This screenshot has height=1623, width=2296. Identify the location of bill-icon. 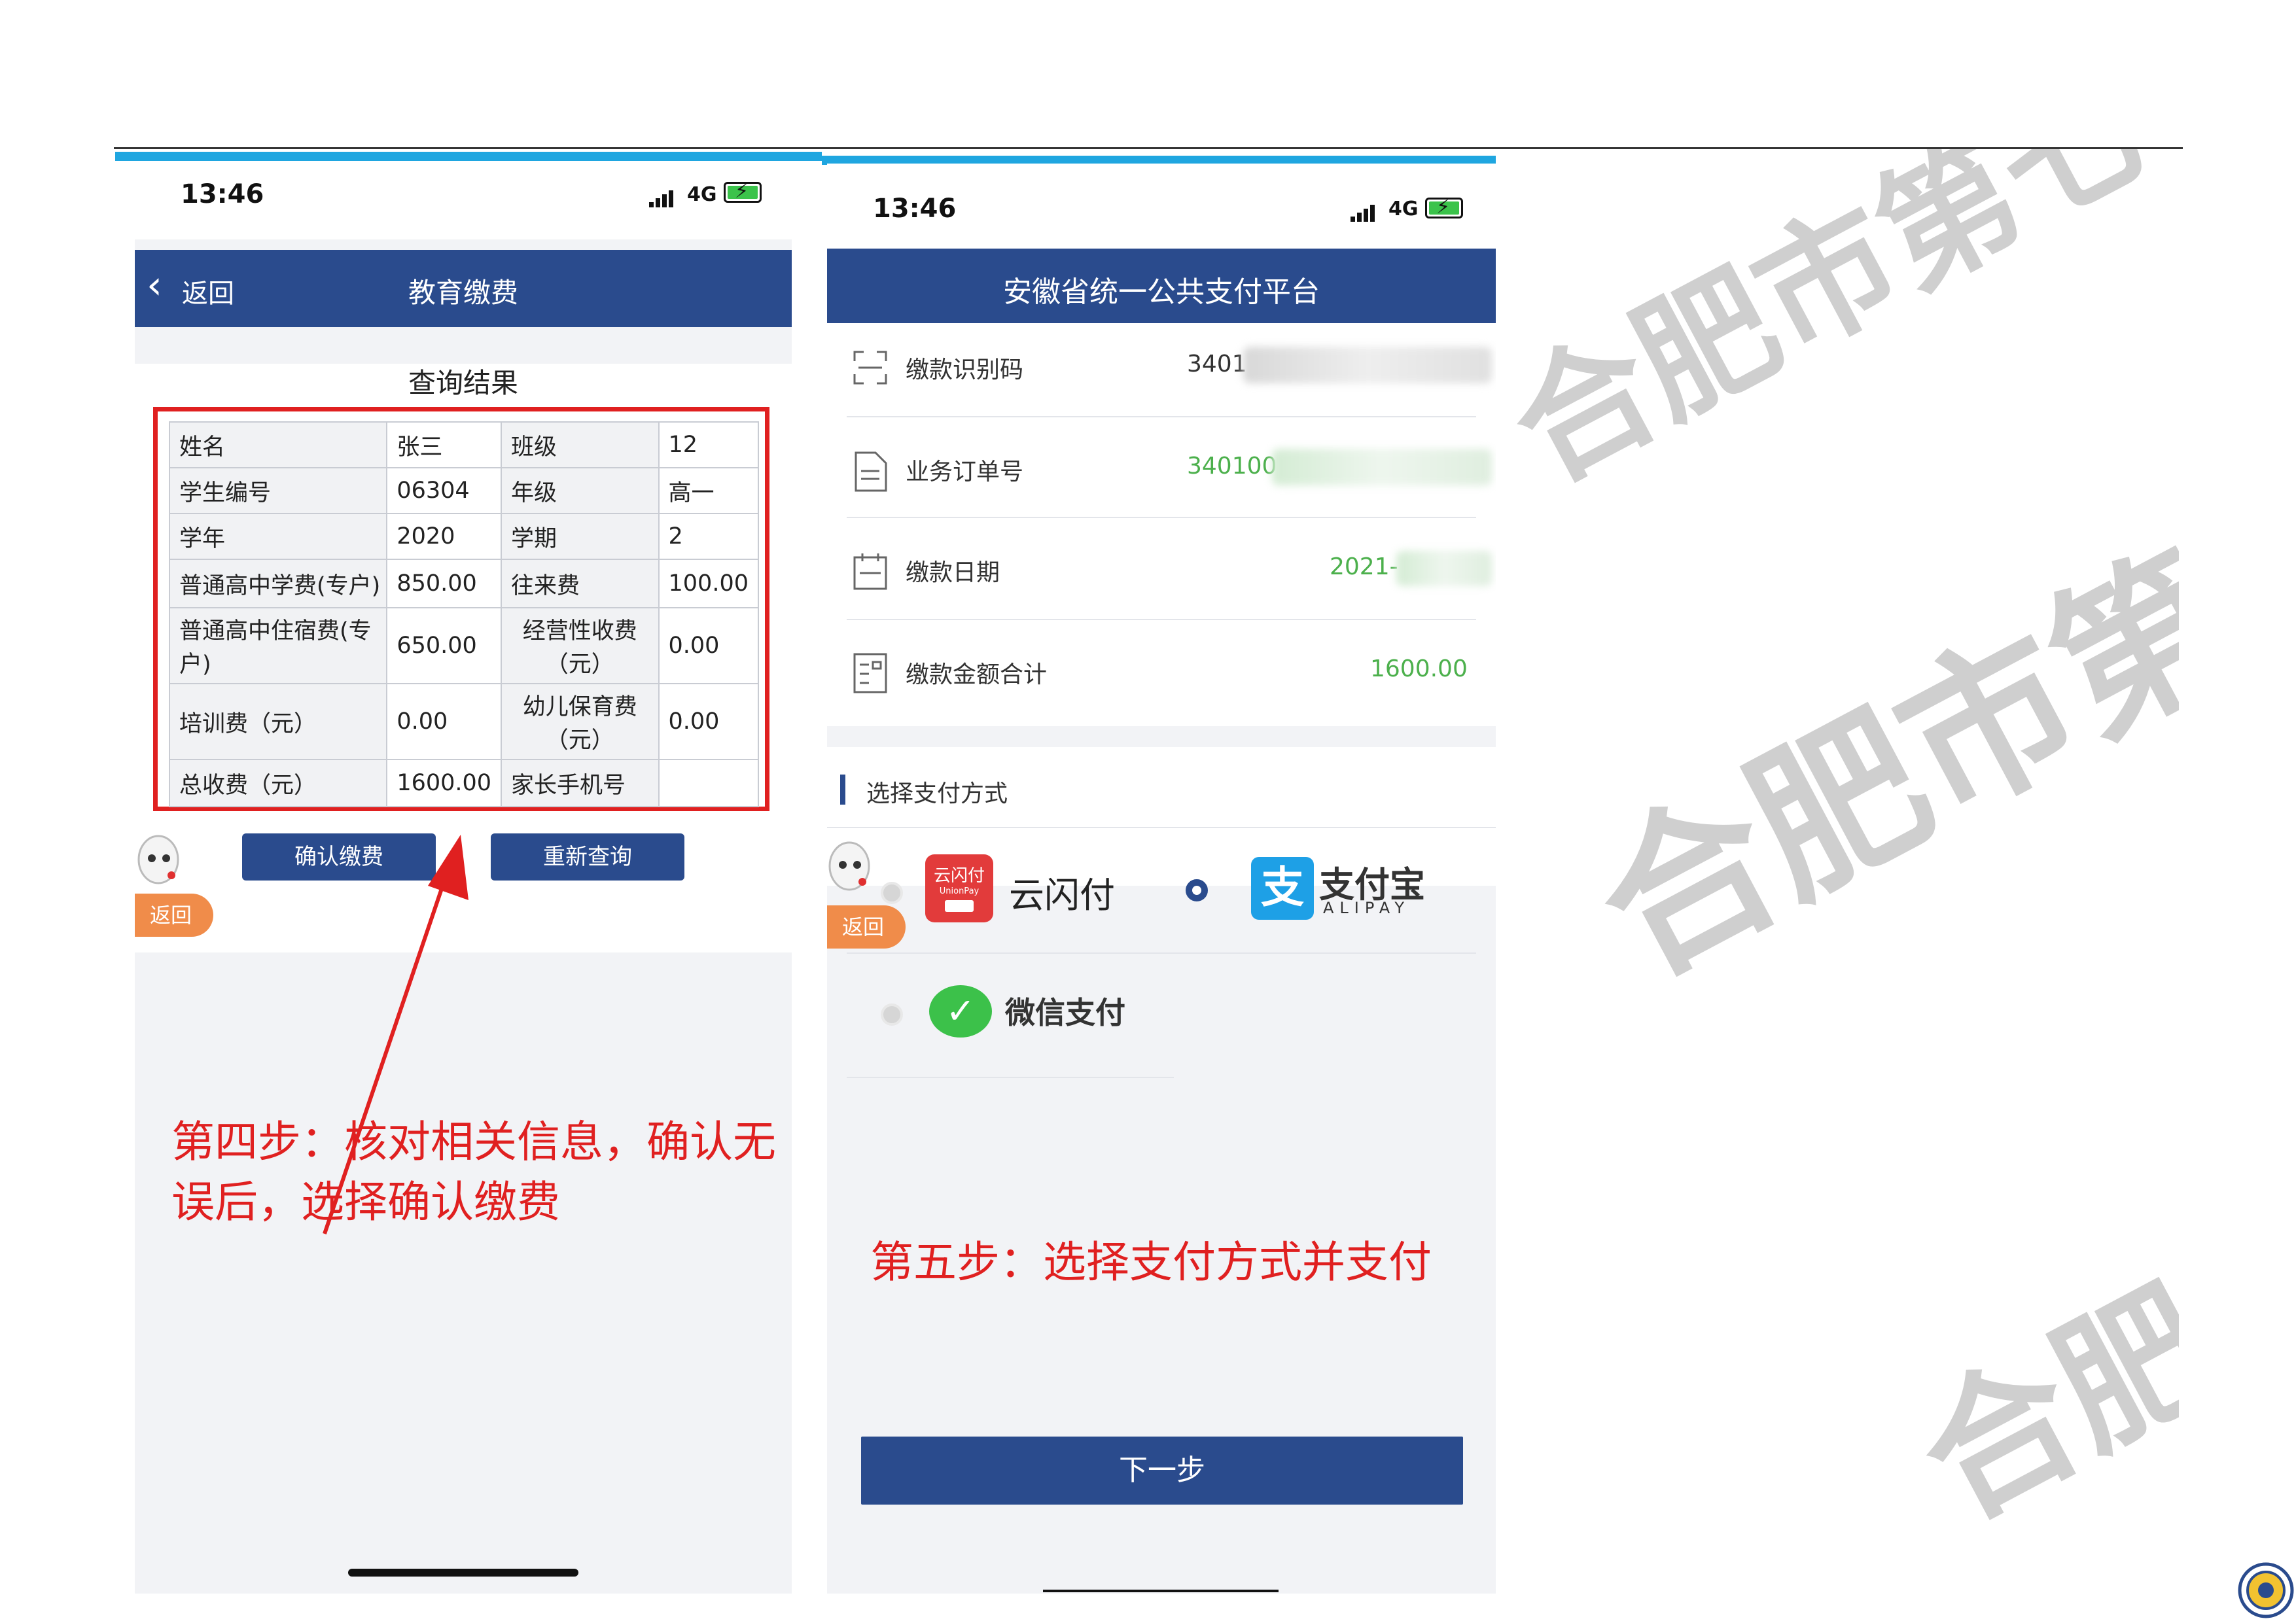
(870, 673).